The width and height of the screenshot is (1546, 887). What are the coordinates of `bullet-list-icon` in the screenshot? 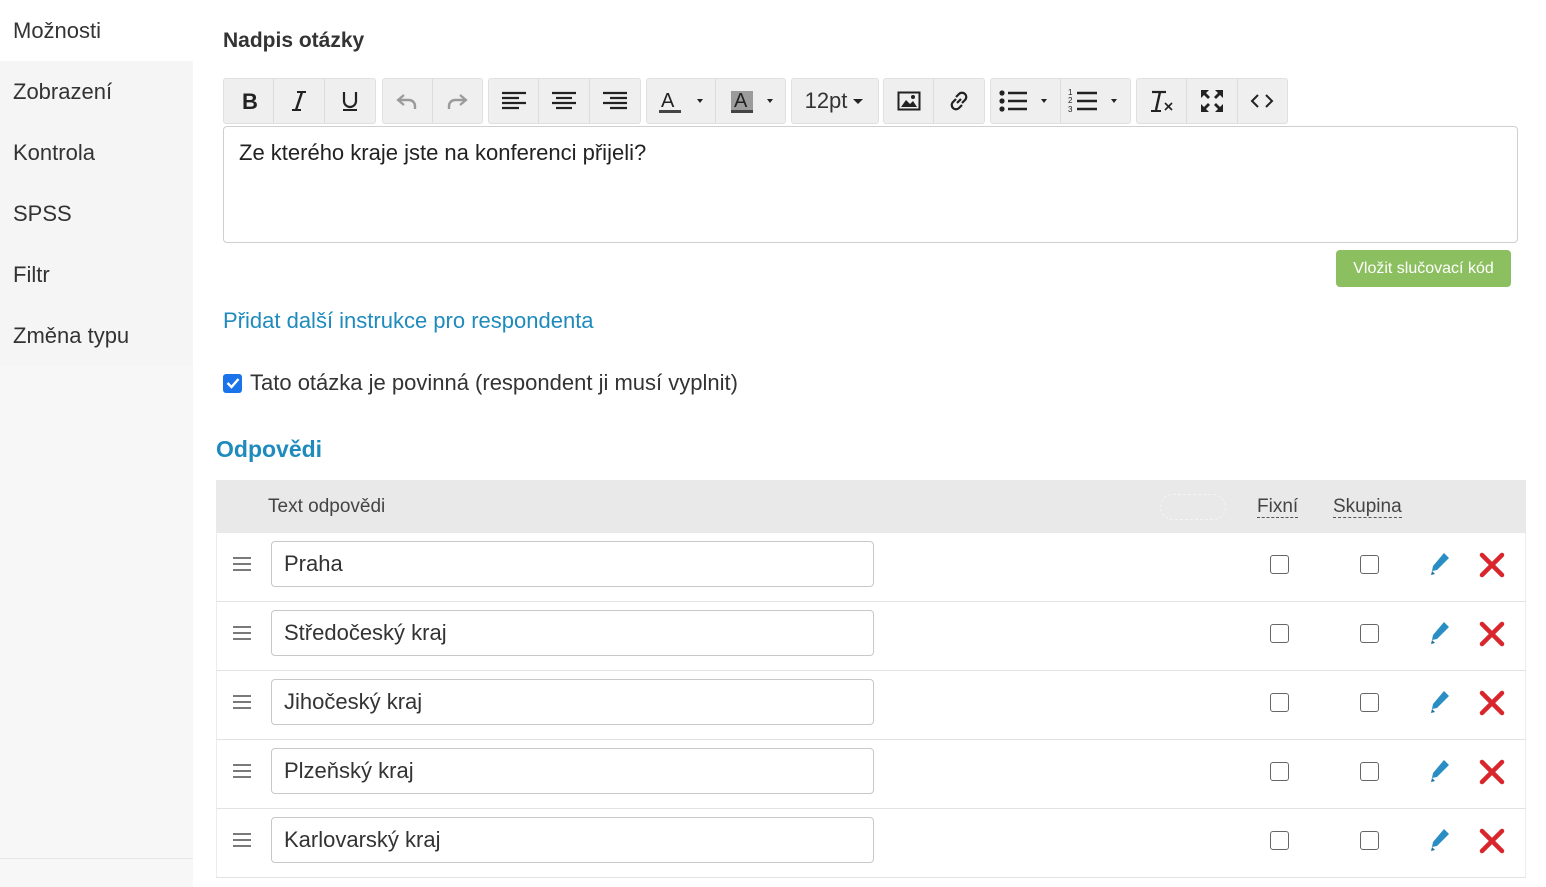 It's located at (1026, 101).